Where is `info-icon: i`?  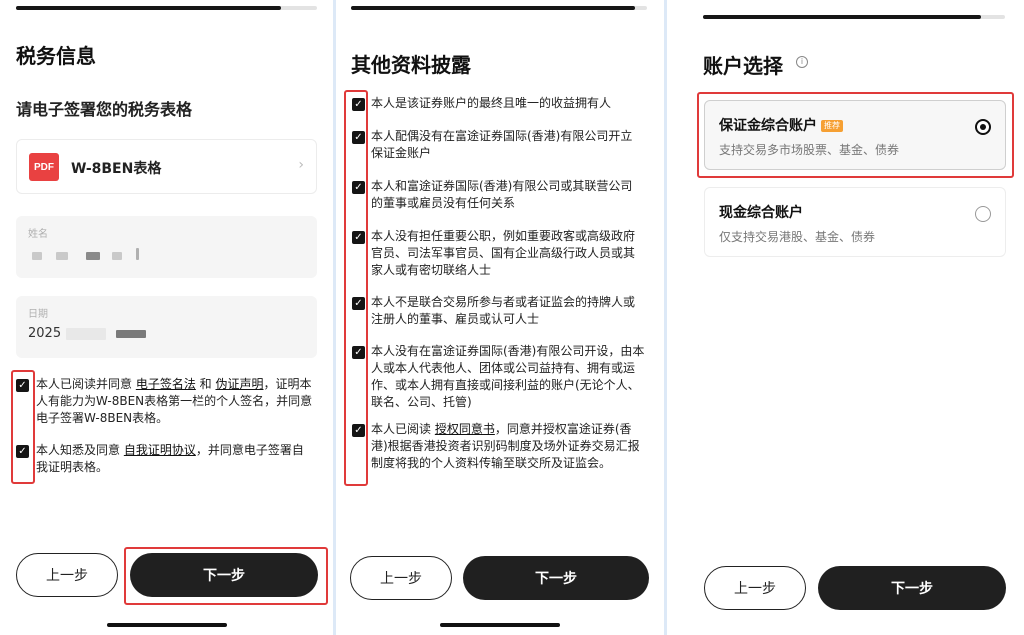 info-icon: i is located at coordinates (802, 62).